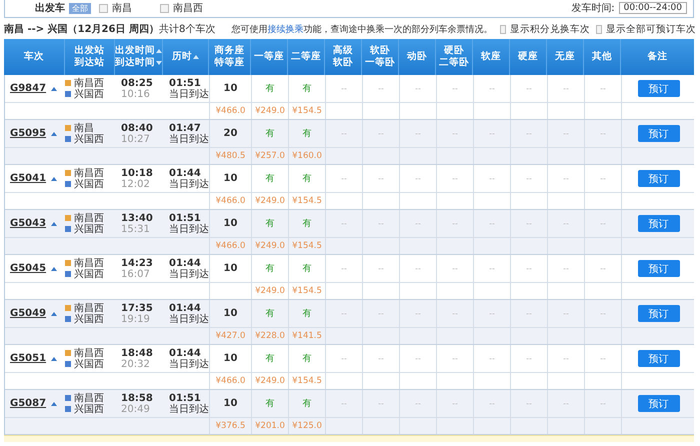 The width and height of the screenshot is (700, 446). I want to click on duration: 01:51, so click(185, 398).